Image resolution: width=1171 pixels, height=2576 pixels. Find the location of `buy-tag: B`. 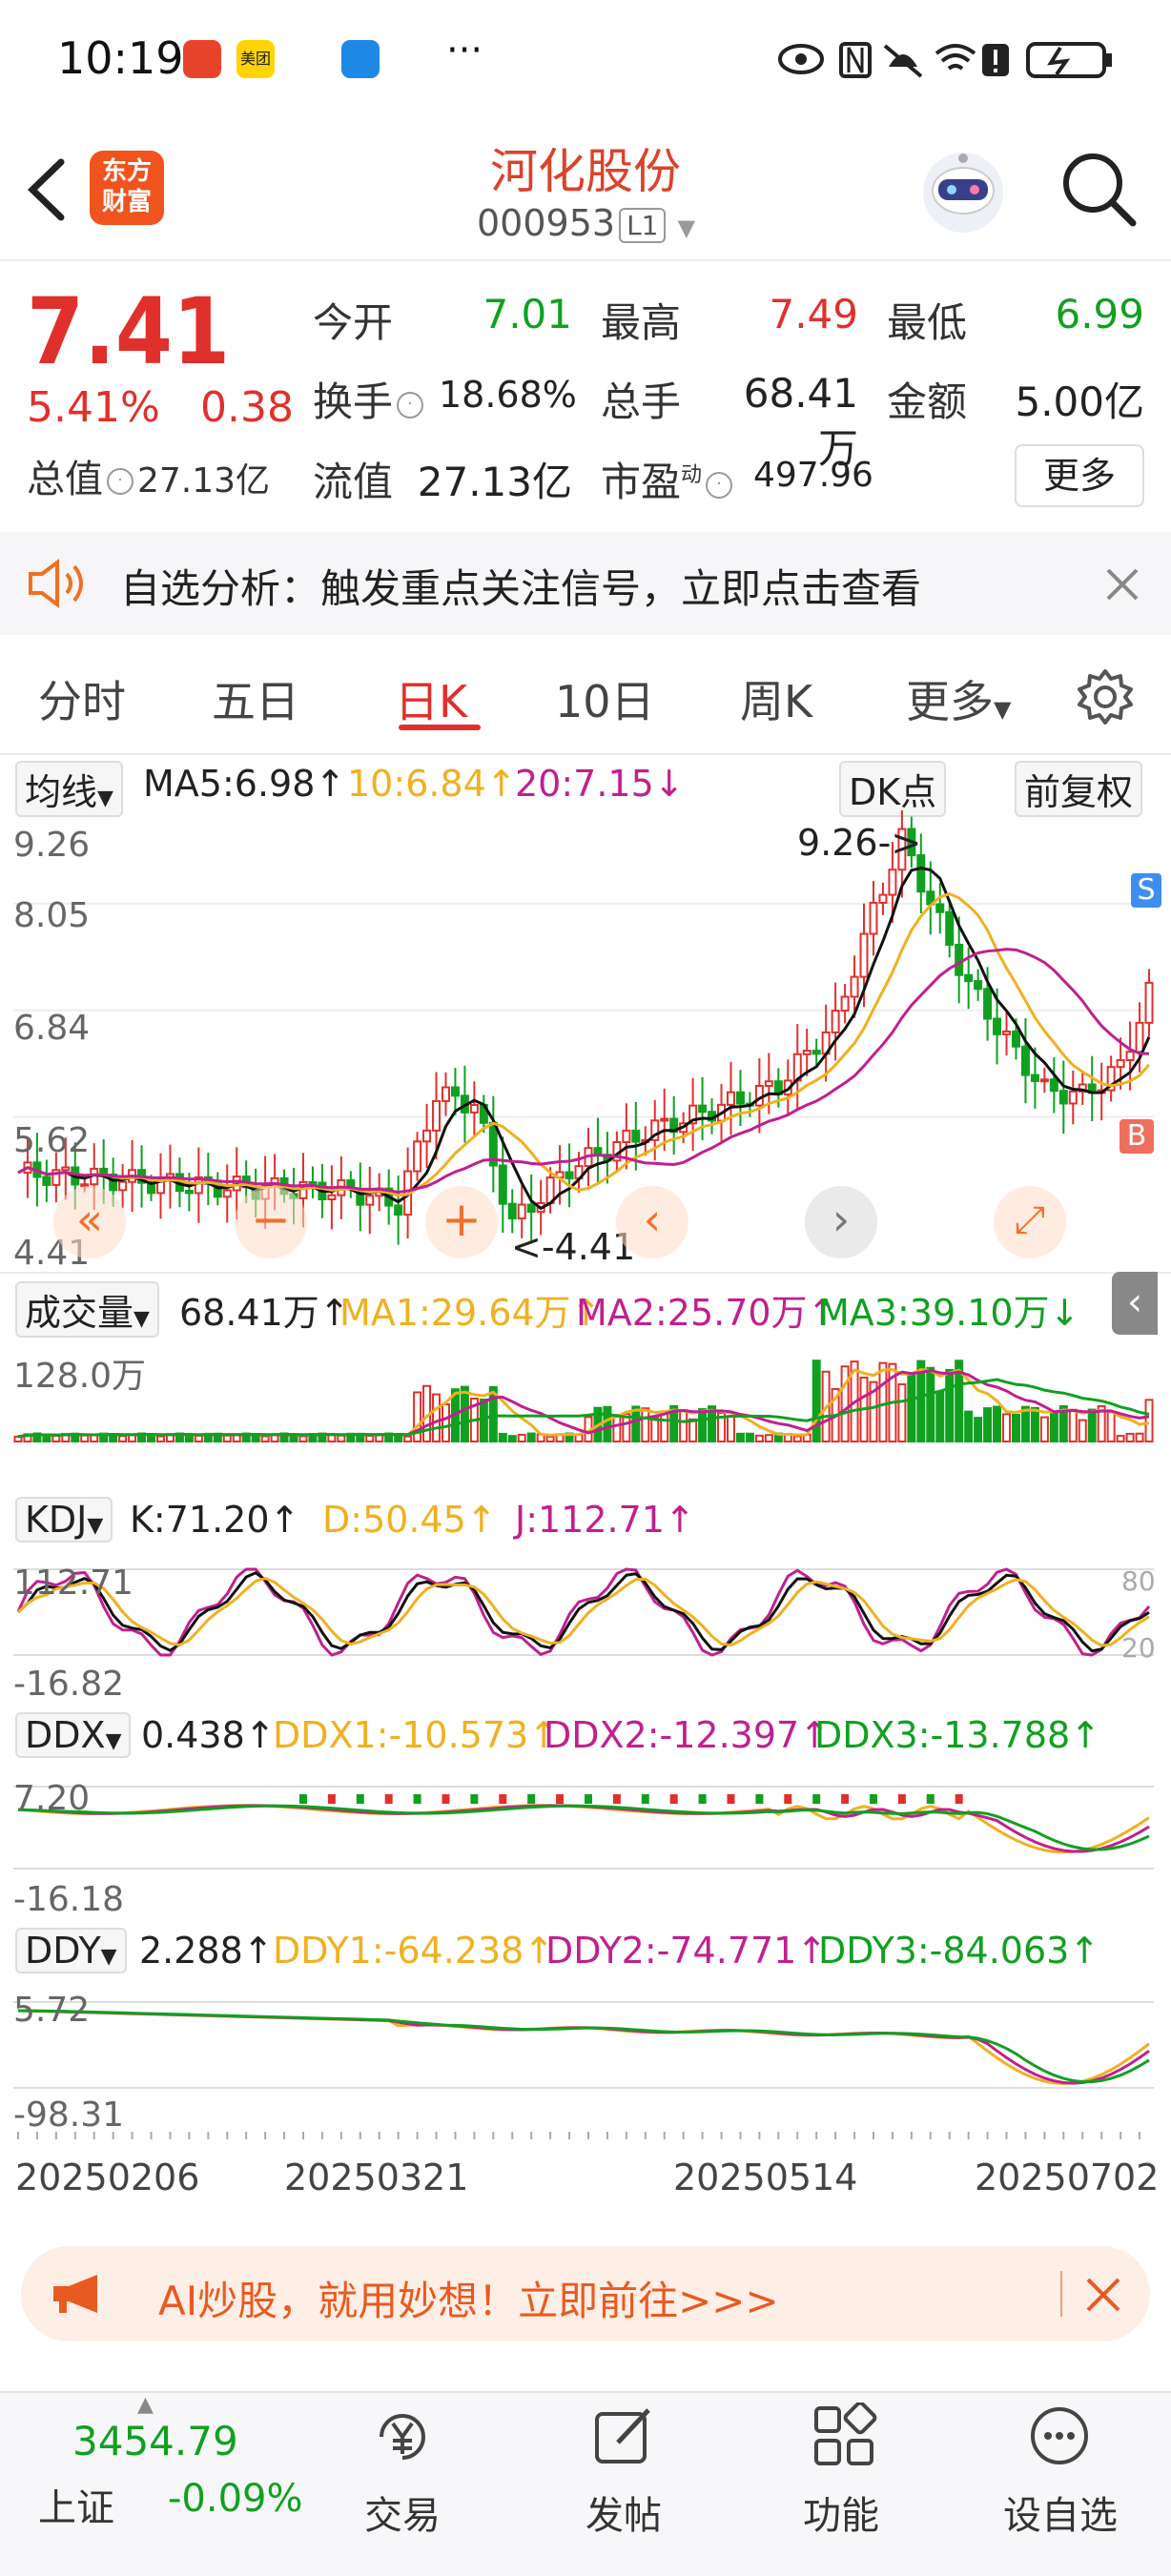

buy-tag: B is located at coordinates (1137, 1136).